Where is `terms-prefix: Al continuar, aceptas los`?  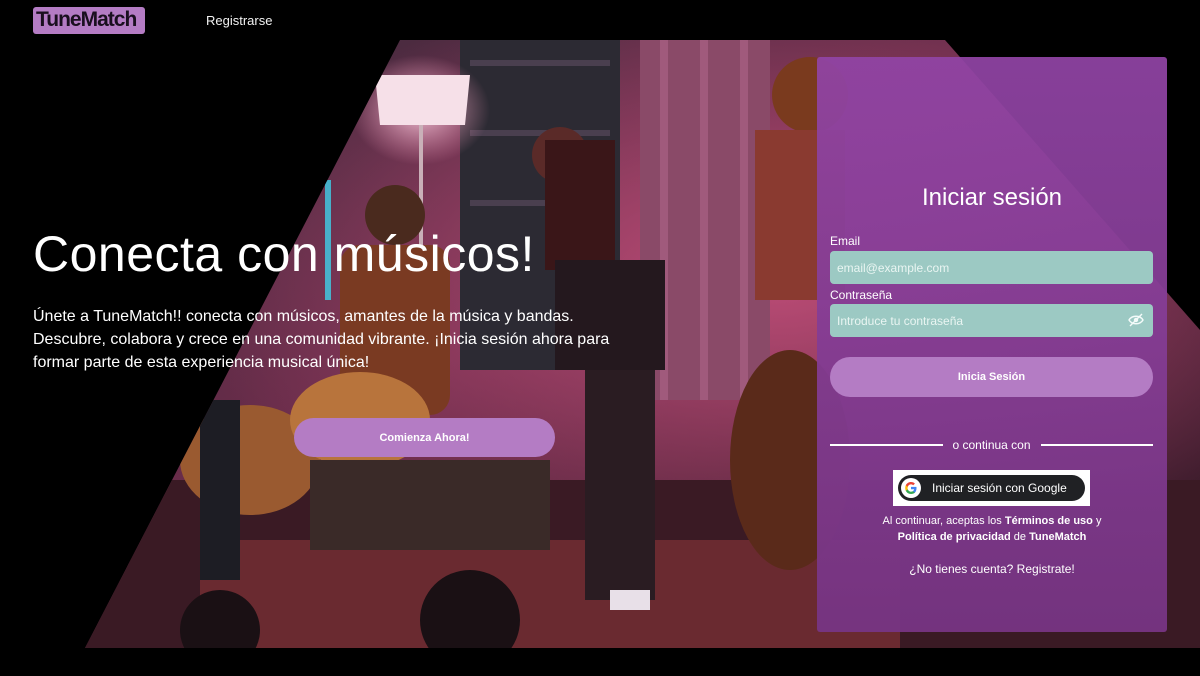
terms-prefix: Al continuar, aceptas los is located at coordinates (942, 521).